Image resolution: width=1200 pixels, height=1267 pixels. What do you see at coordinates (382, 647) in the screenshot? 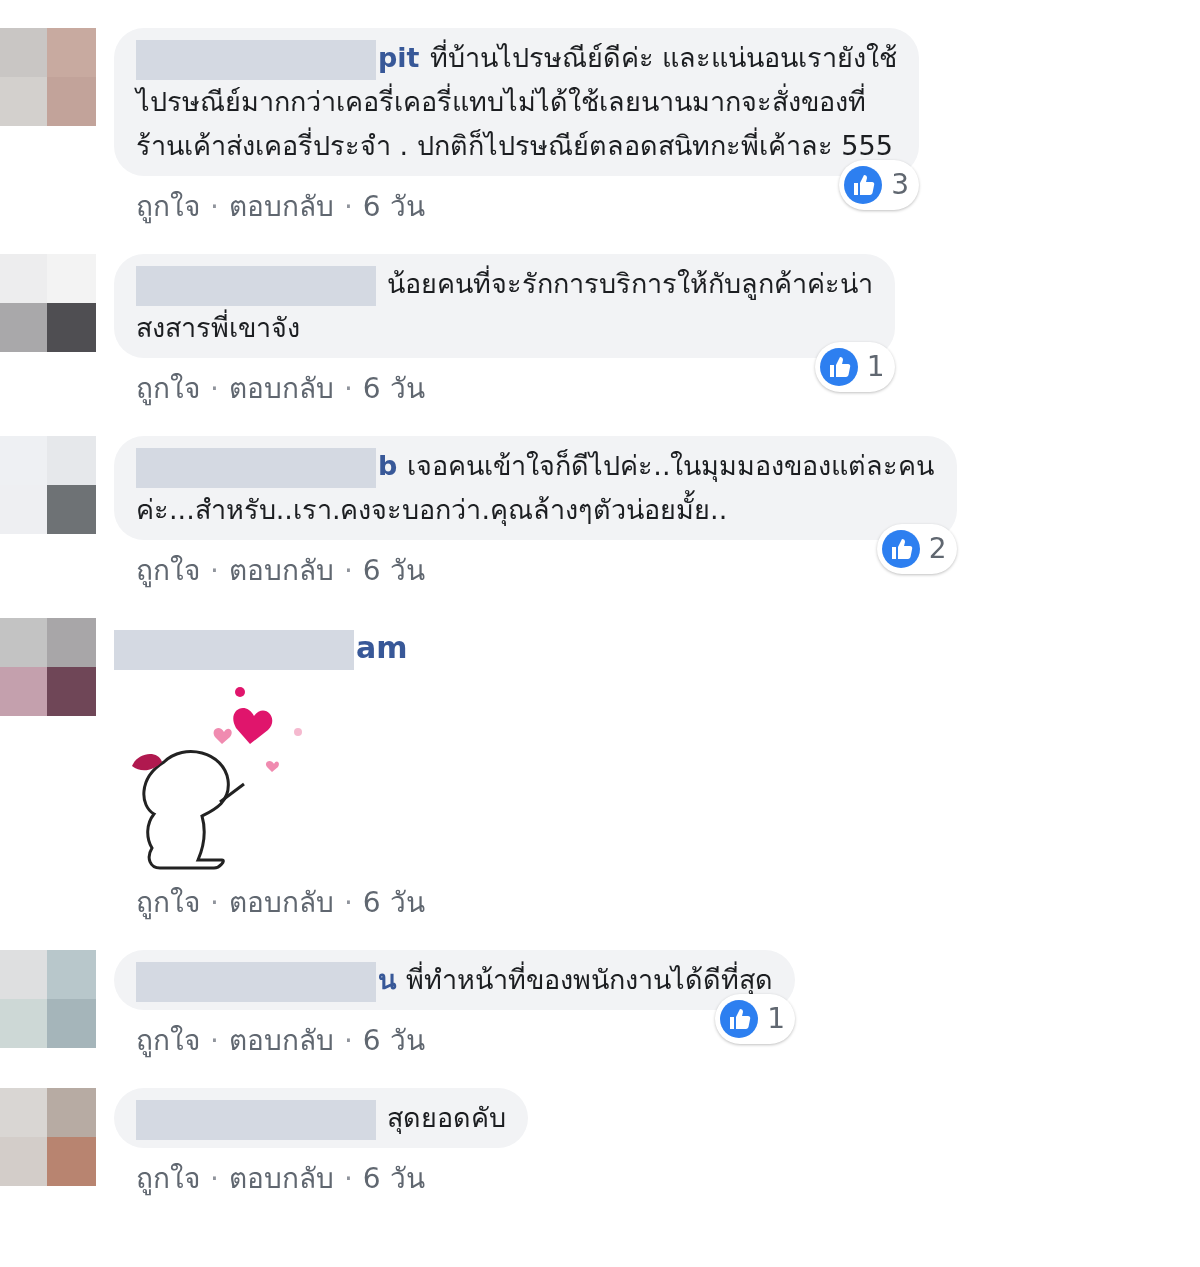
I see `commenter-name: am` at bounding box center [382, 647].